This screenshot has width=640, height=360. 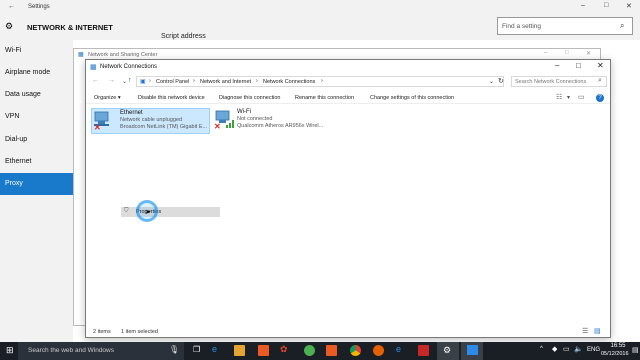 I want to click on organize-dropdown-icon: ▾, so click(x=119, y=98).